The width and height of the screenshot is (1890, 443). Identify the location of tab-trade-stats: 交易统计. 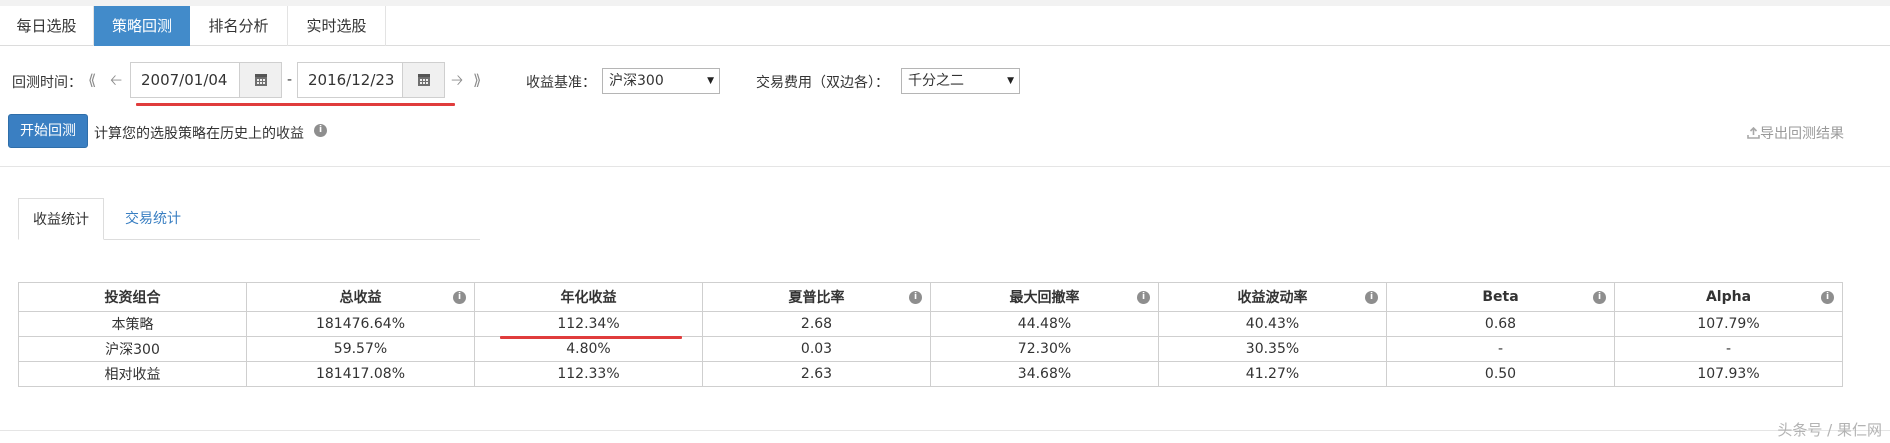
(153, 219).